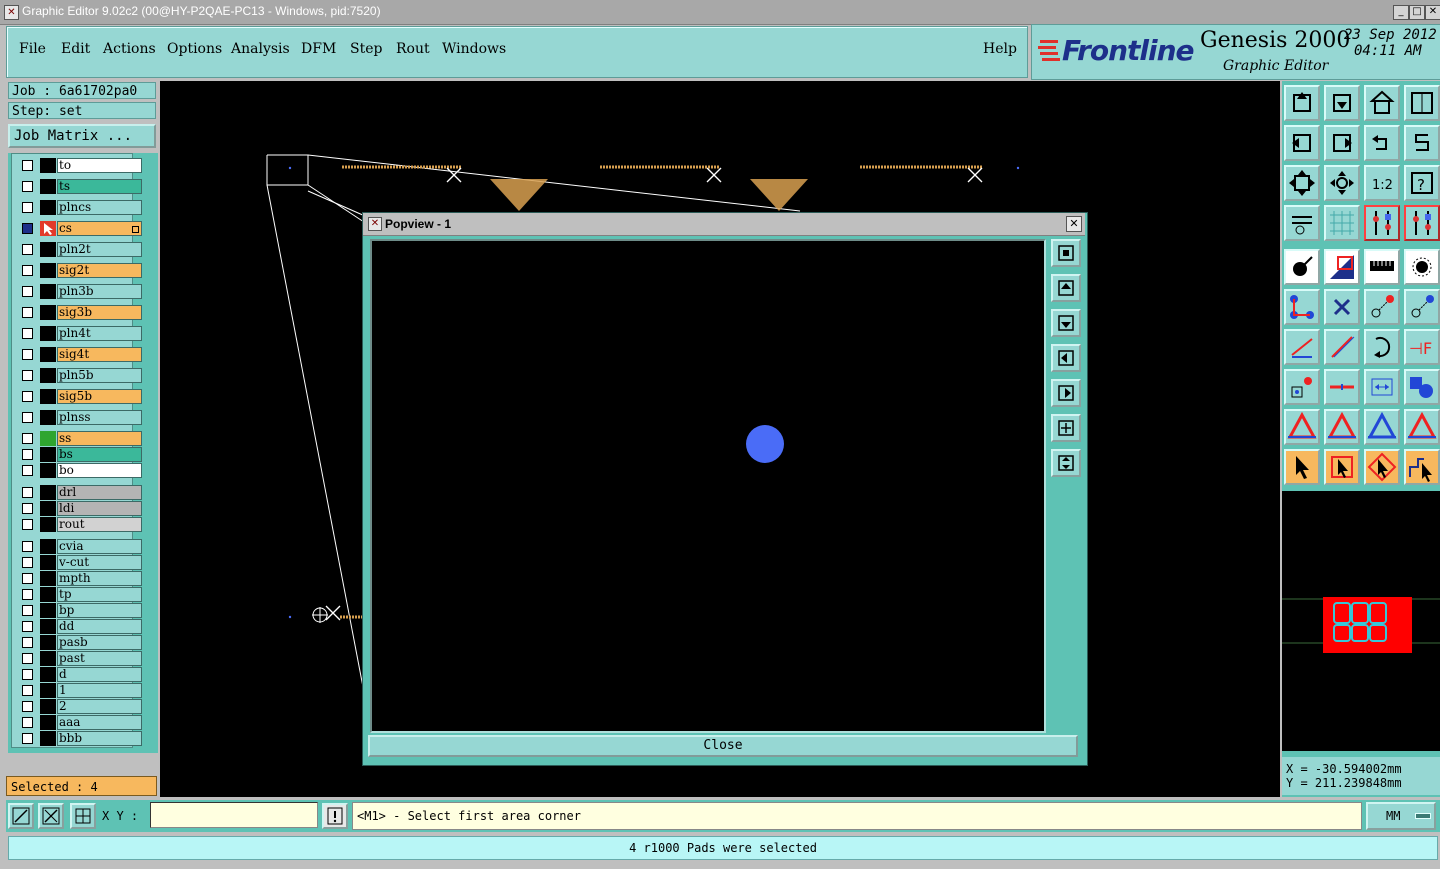 Image resolution: width=1440 pixels, height=869 pixels. What do you see at coordinates (1401, 12) in the screenshot?
I see `minimize-button: _` at bounding box center [1401, 12].